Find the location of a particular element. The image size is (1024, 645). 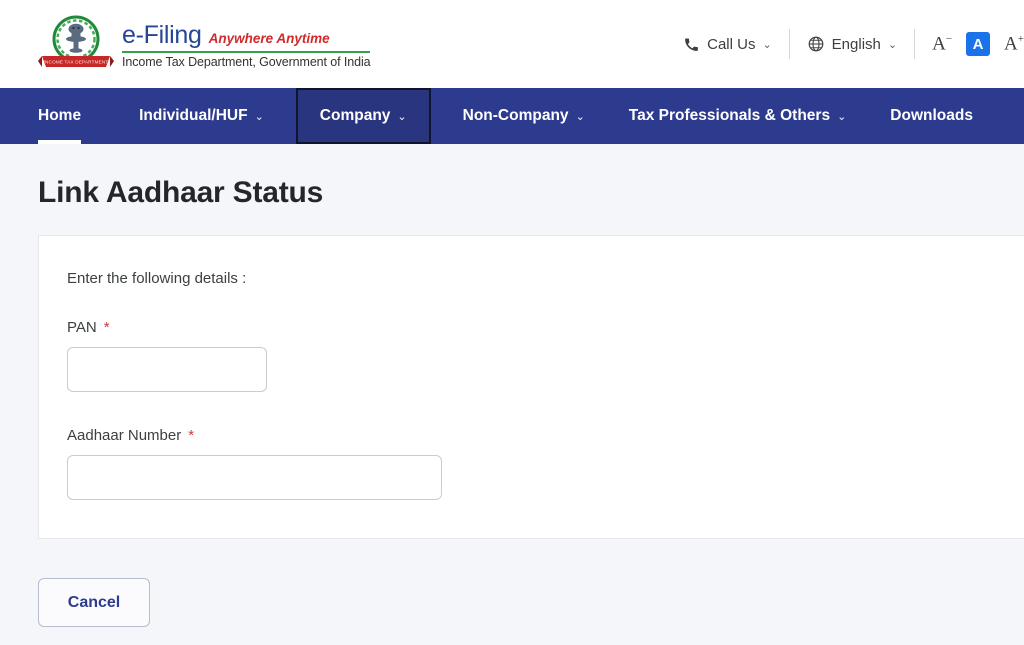

nav-item-label: Non-Company is located at coordinates (515, 115).